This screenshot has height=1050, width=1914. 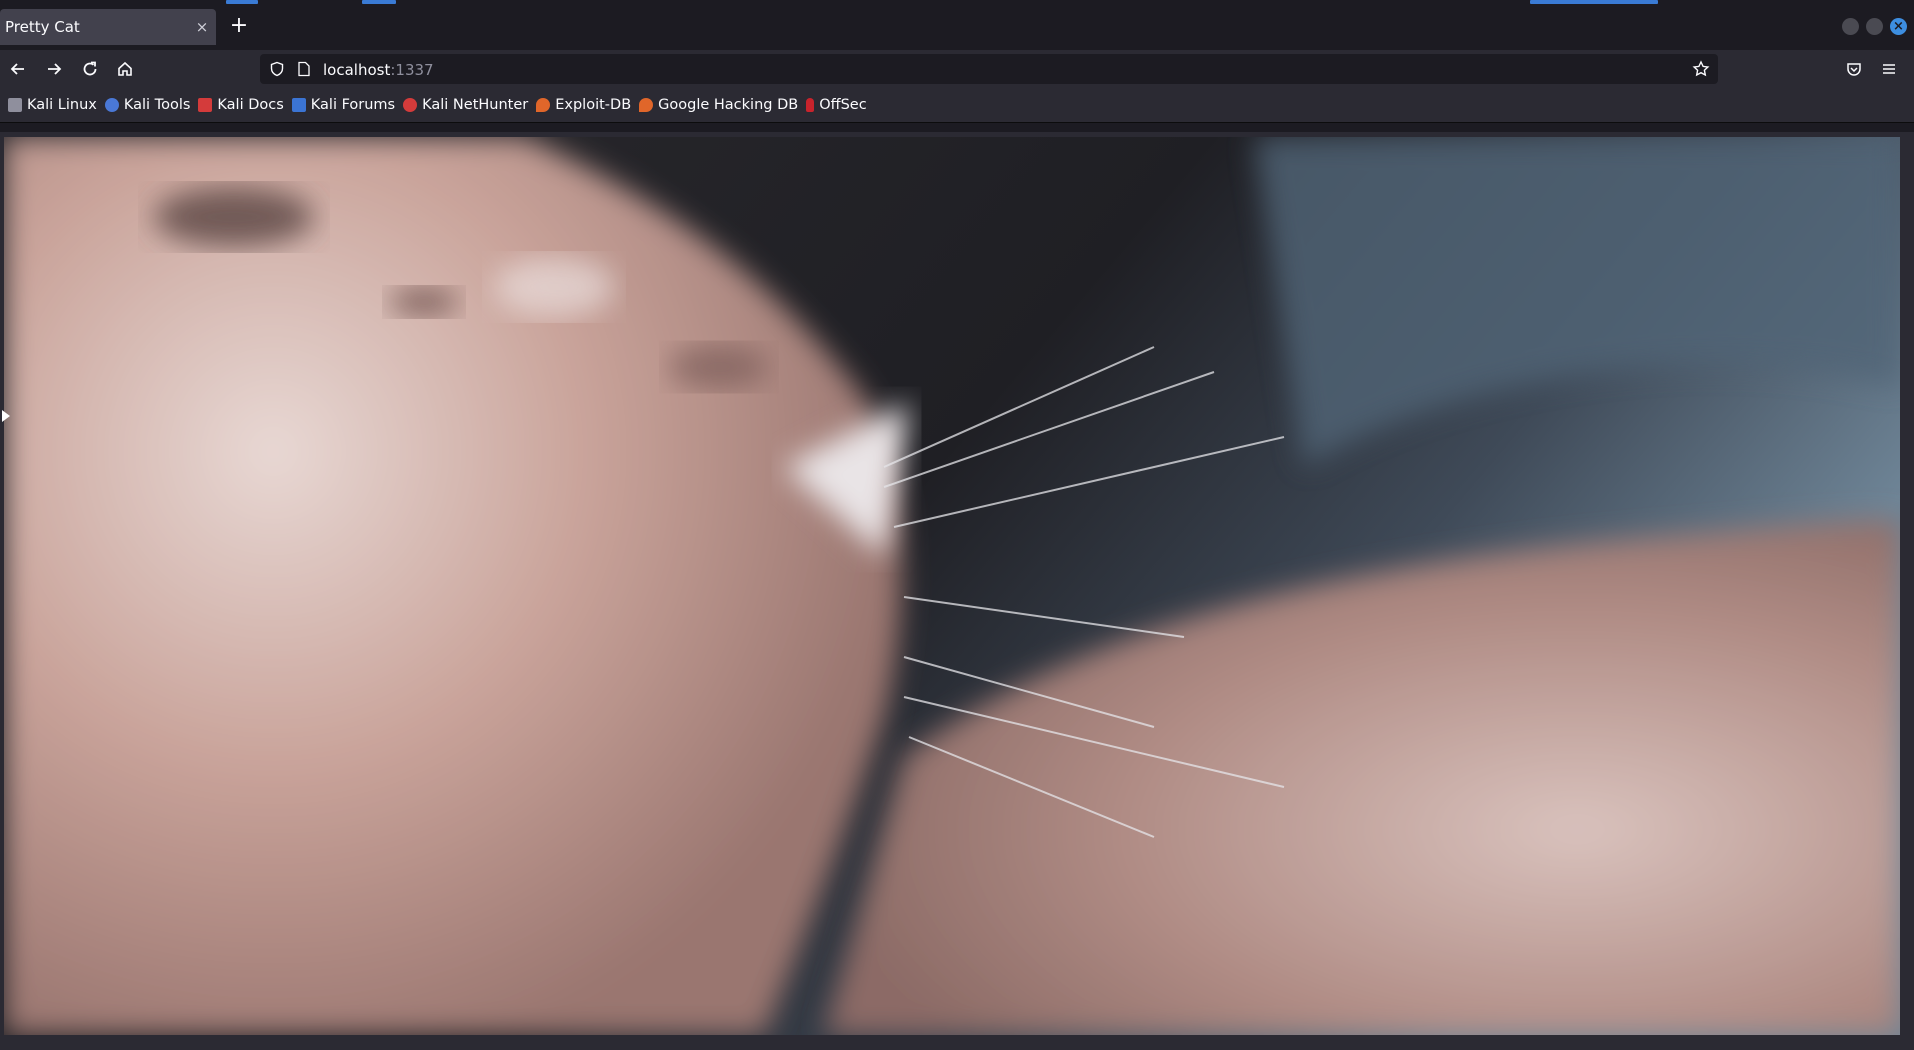 I want to click on tab-strip: Pretty Cat × + ×, so click(x=957, y=25).